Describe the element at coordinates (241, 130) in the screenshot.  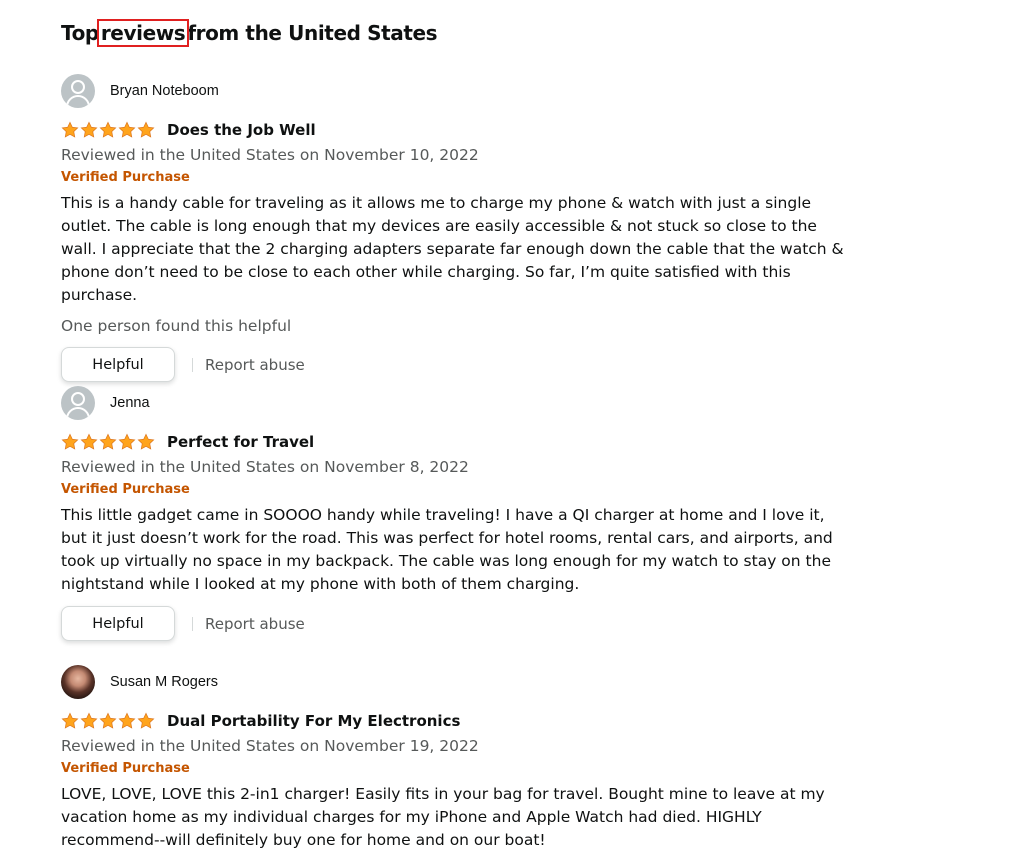
I see `review-title: Does the Job Well` at that location.